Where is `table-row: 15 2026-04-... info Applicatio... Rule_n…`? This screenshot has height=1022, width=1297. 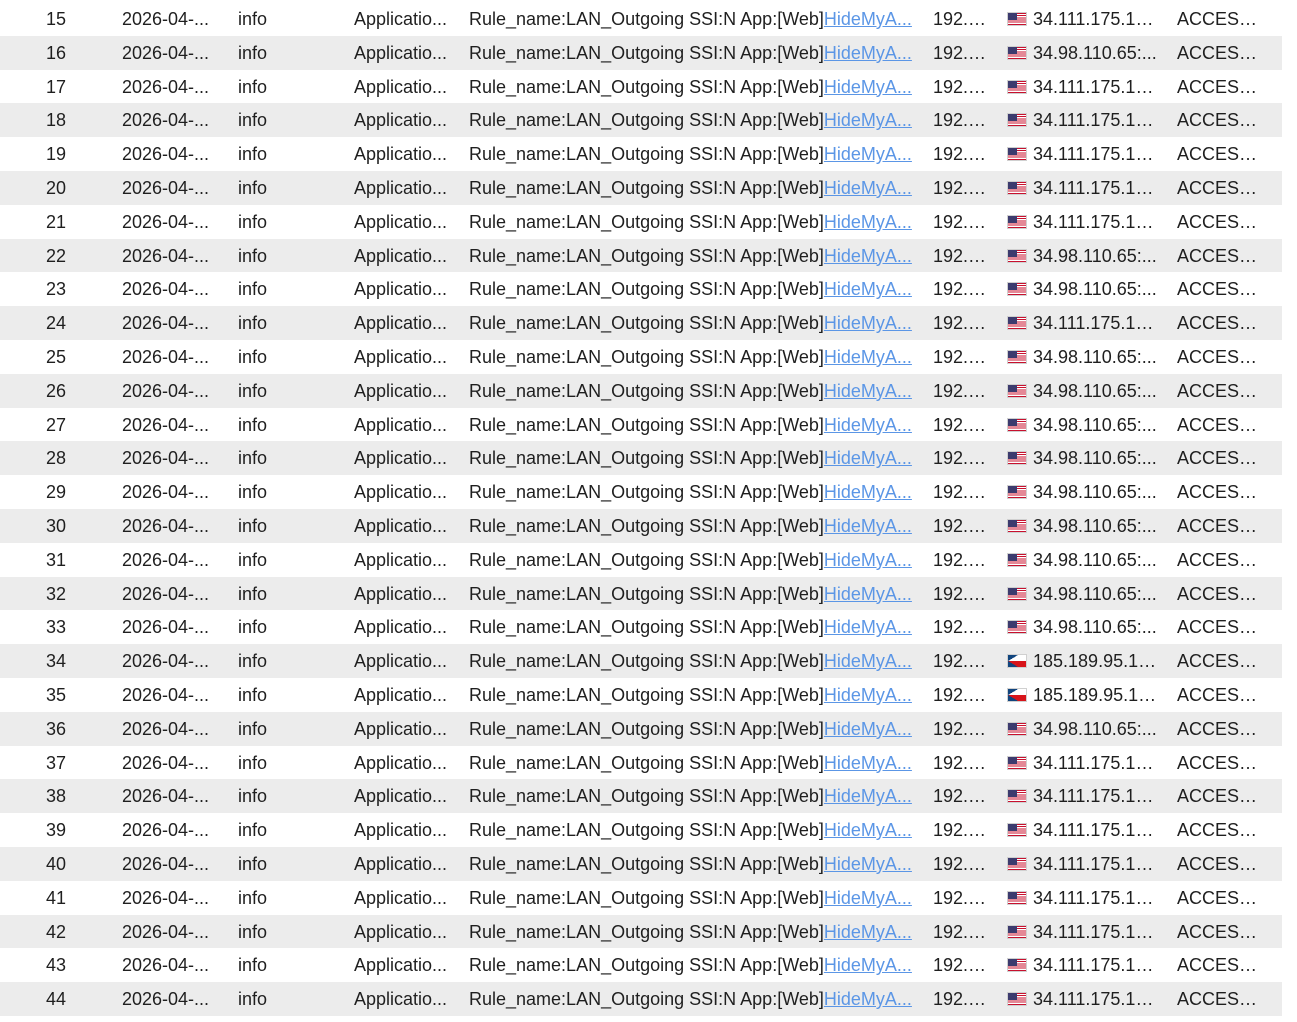
table-row: 15 2026-04-... info Applicatio... Rule_n… is located at coordinates (641, 19).